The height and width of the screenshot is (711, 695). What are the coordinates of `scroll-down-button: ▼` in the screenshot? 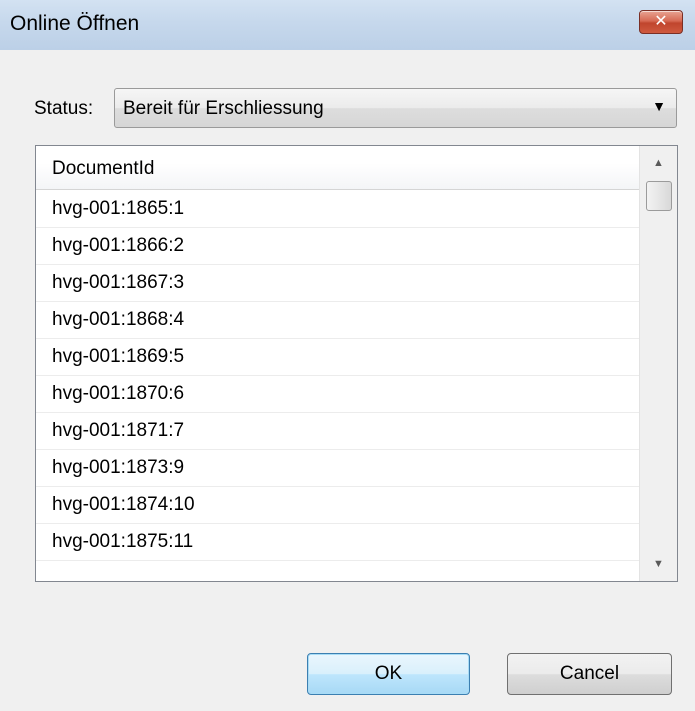 It's located at (658, 564).